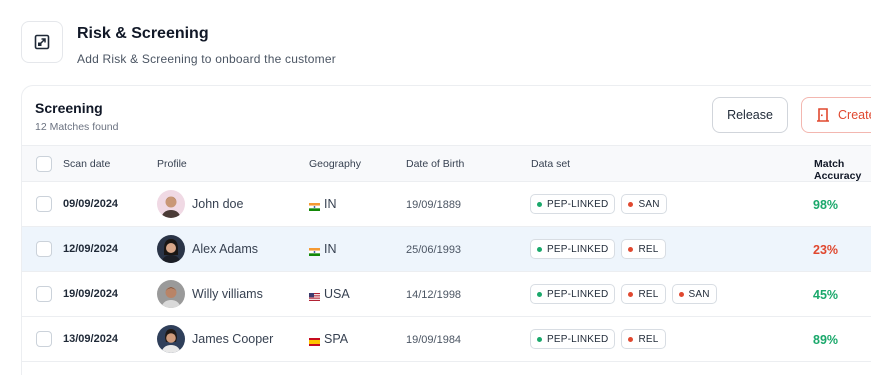 The height and width of the screenshot is (375, 871). What do you see at coordinates (842, 170) in the screenshot?
I see `col-match-accuracy: Match Accuracy` at bounding box center [842, 170].